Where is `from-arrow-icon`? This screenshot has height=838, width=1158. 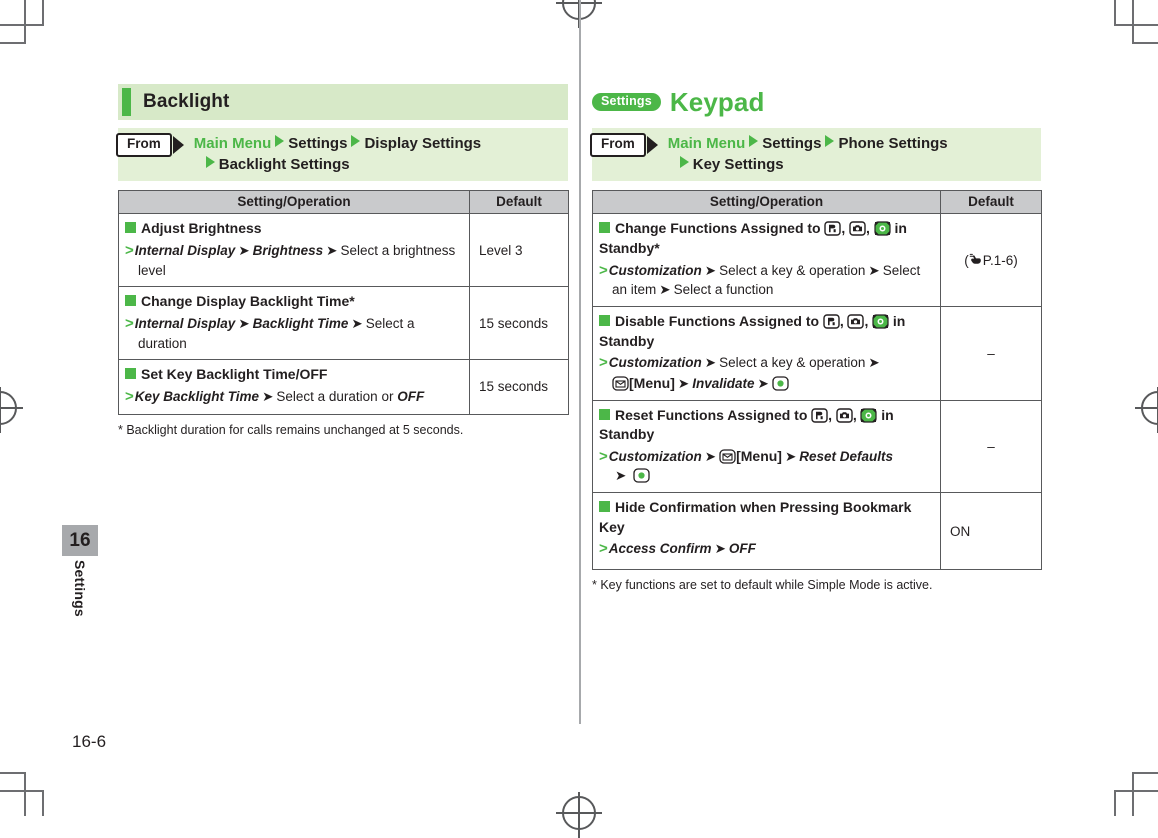 from-arrow-icon is located at coordinates (178, 144).